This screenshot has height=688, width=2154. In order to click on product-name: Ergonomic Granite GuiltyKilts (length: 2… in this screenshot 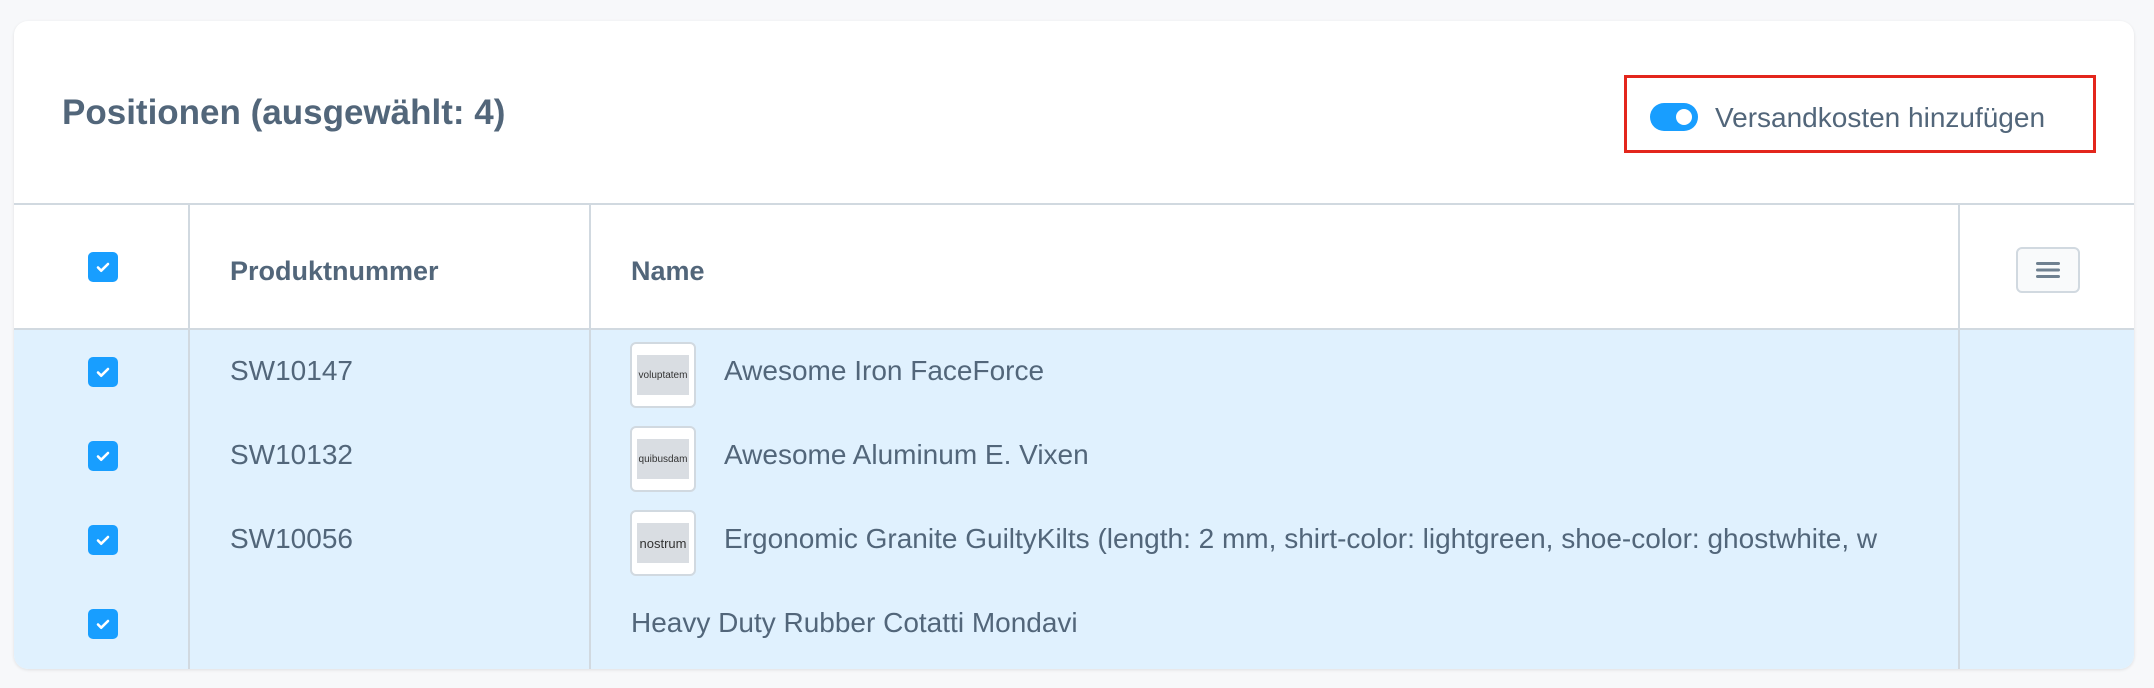, I will do `click(1347, 543)`.